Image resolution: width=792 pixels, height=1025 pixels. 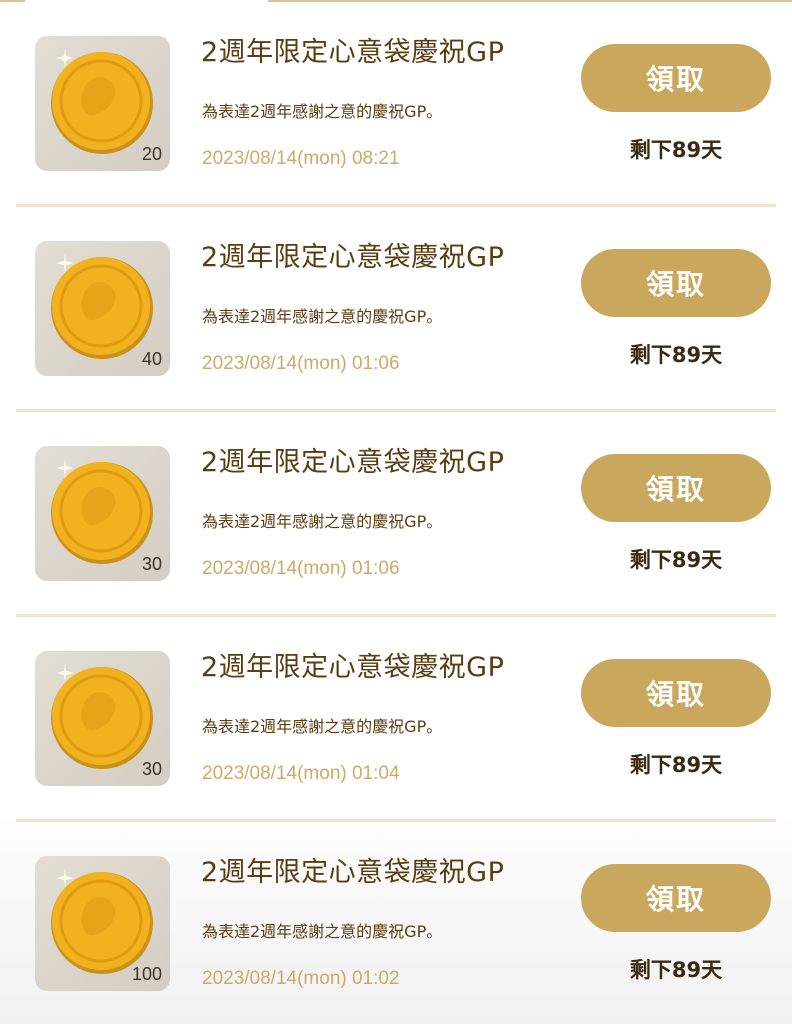 I want to click on gift-date: 2023/08/14(mon) 01:02, so click(x=301, y=978).